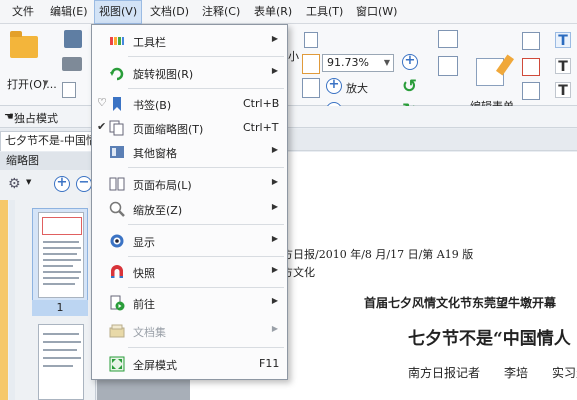 Image resolution: width=577 pixels, height=400 pixels. I want to click on menu-view: 视图(V), so click(118, 12).